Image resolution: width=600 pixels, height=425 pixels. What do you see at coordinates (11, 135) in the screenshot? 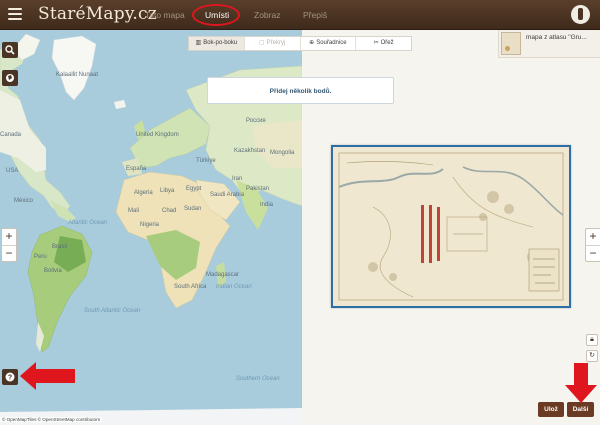
I see `label-canada: Canada` at bounding box center [11, 135].